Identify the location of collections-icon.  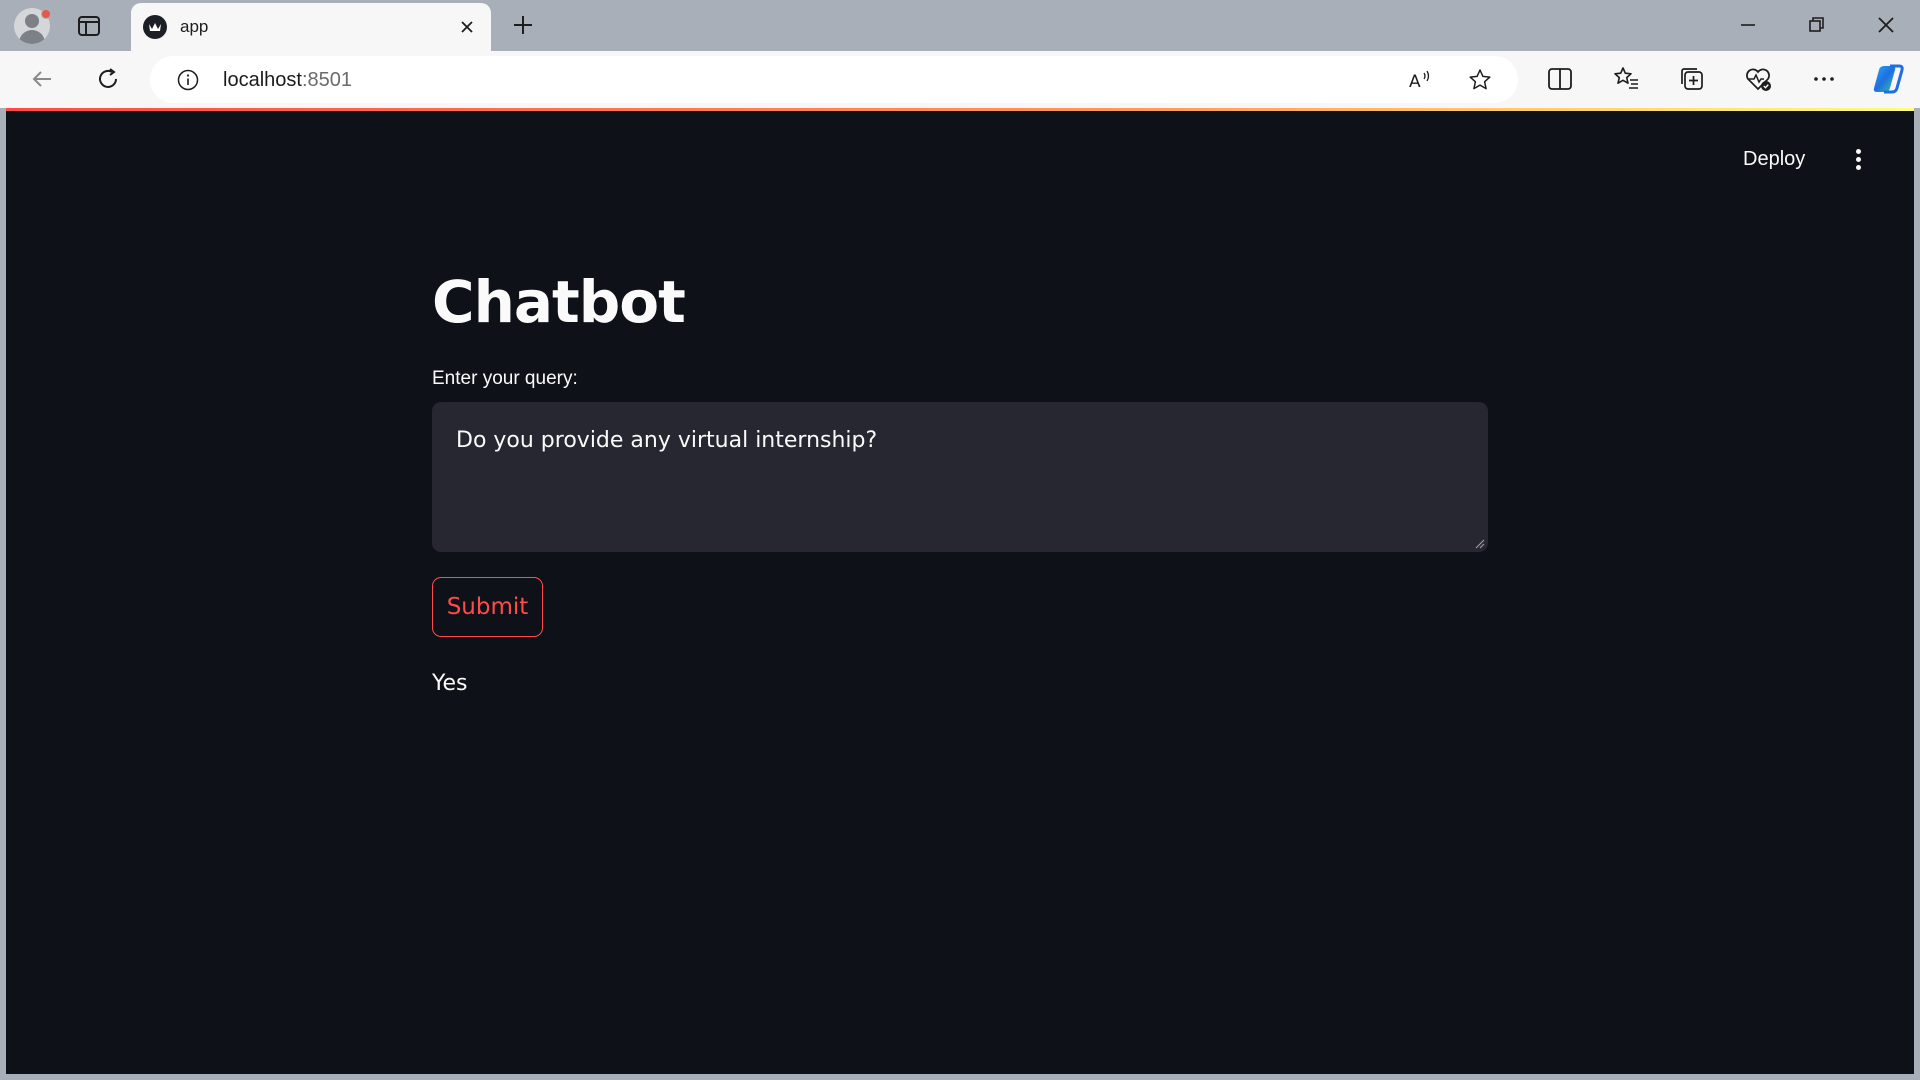
(1692, 79).